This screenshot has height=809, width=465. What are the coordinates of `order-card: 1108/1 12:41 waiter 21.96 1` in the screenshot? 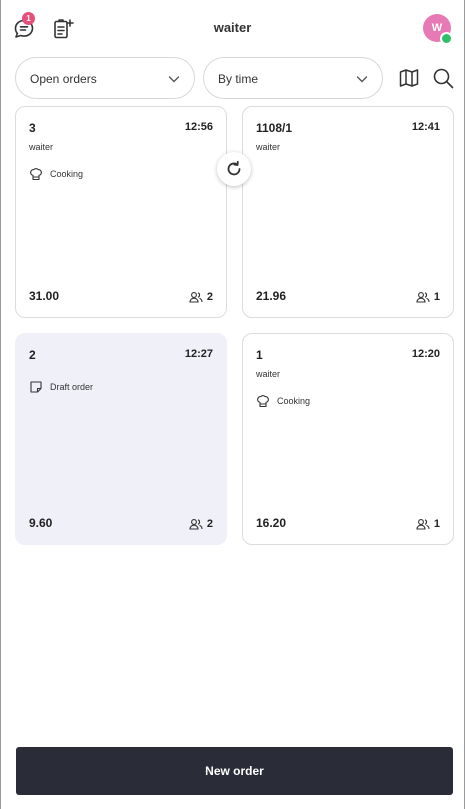 It's located at (348, 212).